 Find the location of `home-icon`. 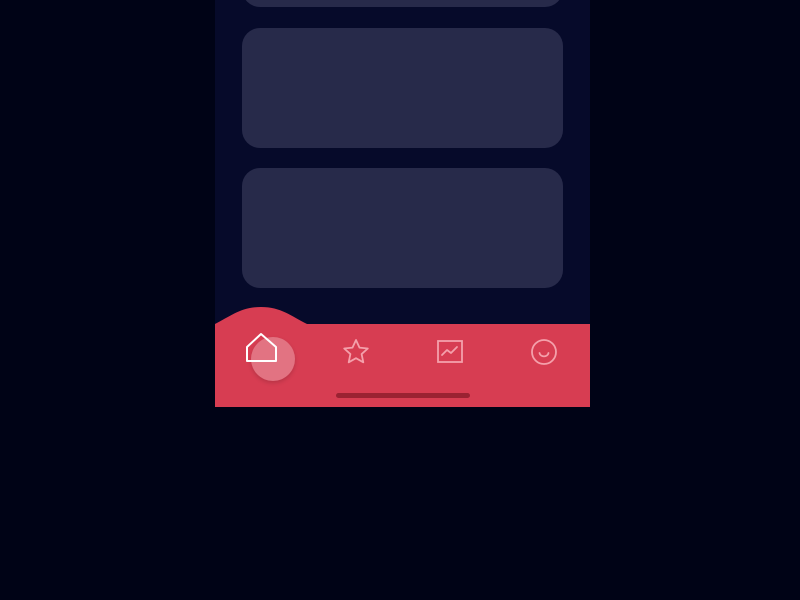

home-icon is located at coordinates (261, 347).